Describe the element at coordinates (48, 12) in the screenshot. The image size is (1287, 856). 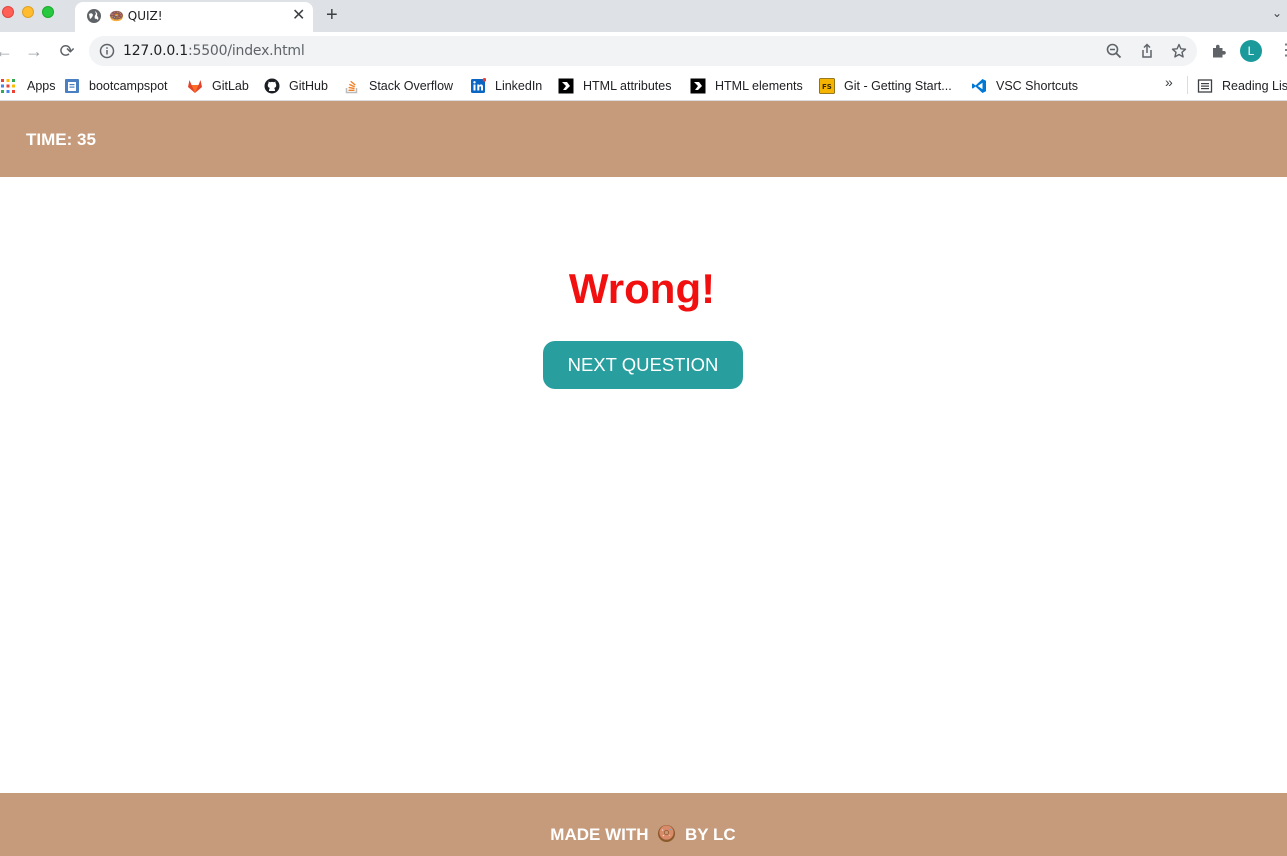
I see `window-zoom-button` at that location.